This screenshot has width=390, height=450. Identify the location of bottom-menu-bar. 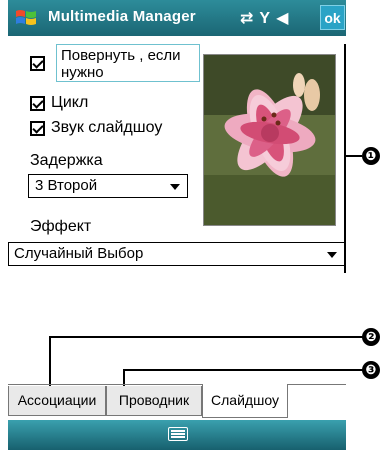
(177, 435).